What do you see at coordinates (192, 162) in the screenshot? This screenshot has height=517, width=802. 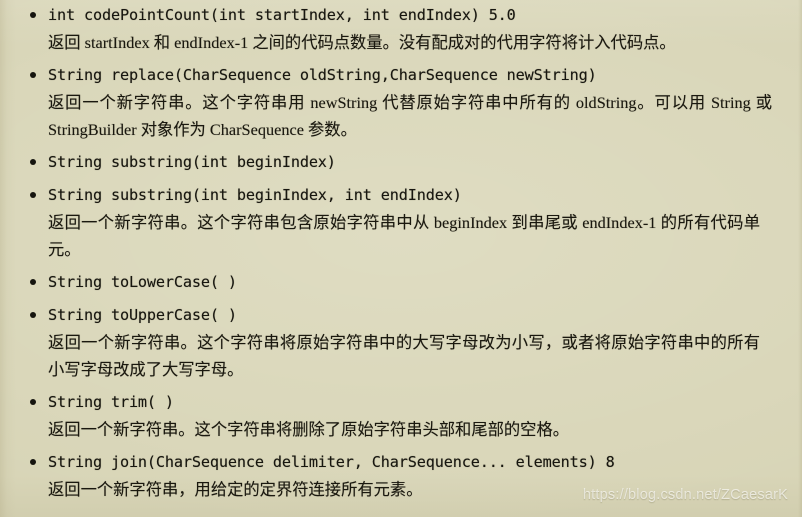 I see `method-signature: String substring(int beginIndex)` at bounding box center [192, 162].